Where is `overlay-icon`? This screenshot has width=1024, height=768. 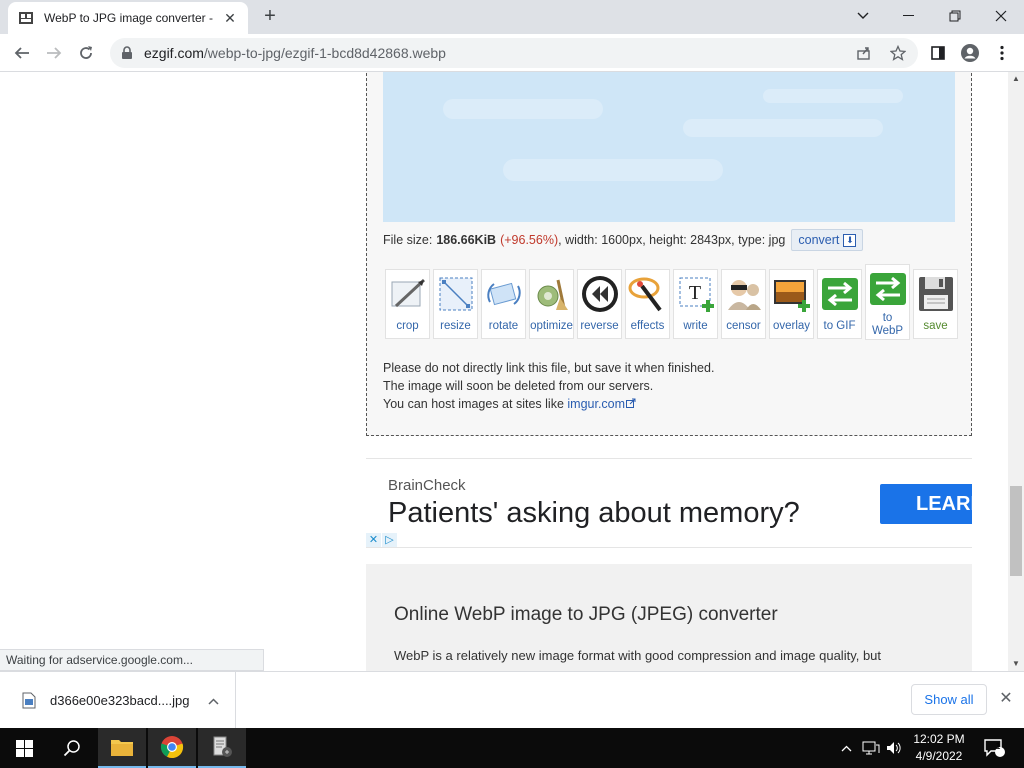 overlay-icon is located at coordinates (791, 296).